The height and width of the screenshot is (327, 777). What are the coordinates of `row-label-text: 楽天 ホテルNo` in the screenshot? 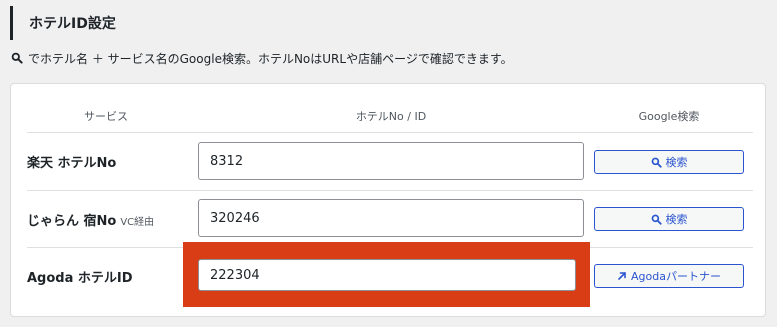 It's located at (72, 163).